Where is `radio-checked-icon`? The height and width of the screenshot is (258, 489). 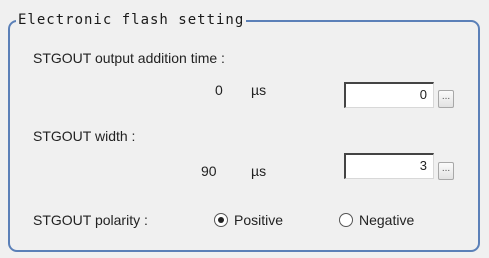 radio-checked-icon is located at coordinates (221, 220).